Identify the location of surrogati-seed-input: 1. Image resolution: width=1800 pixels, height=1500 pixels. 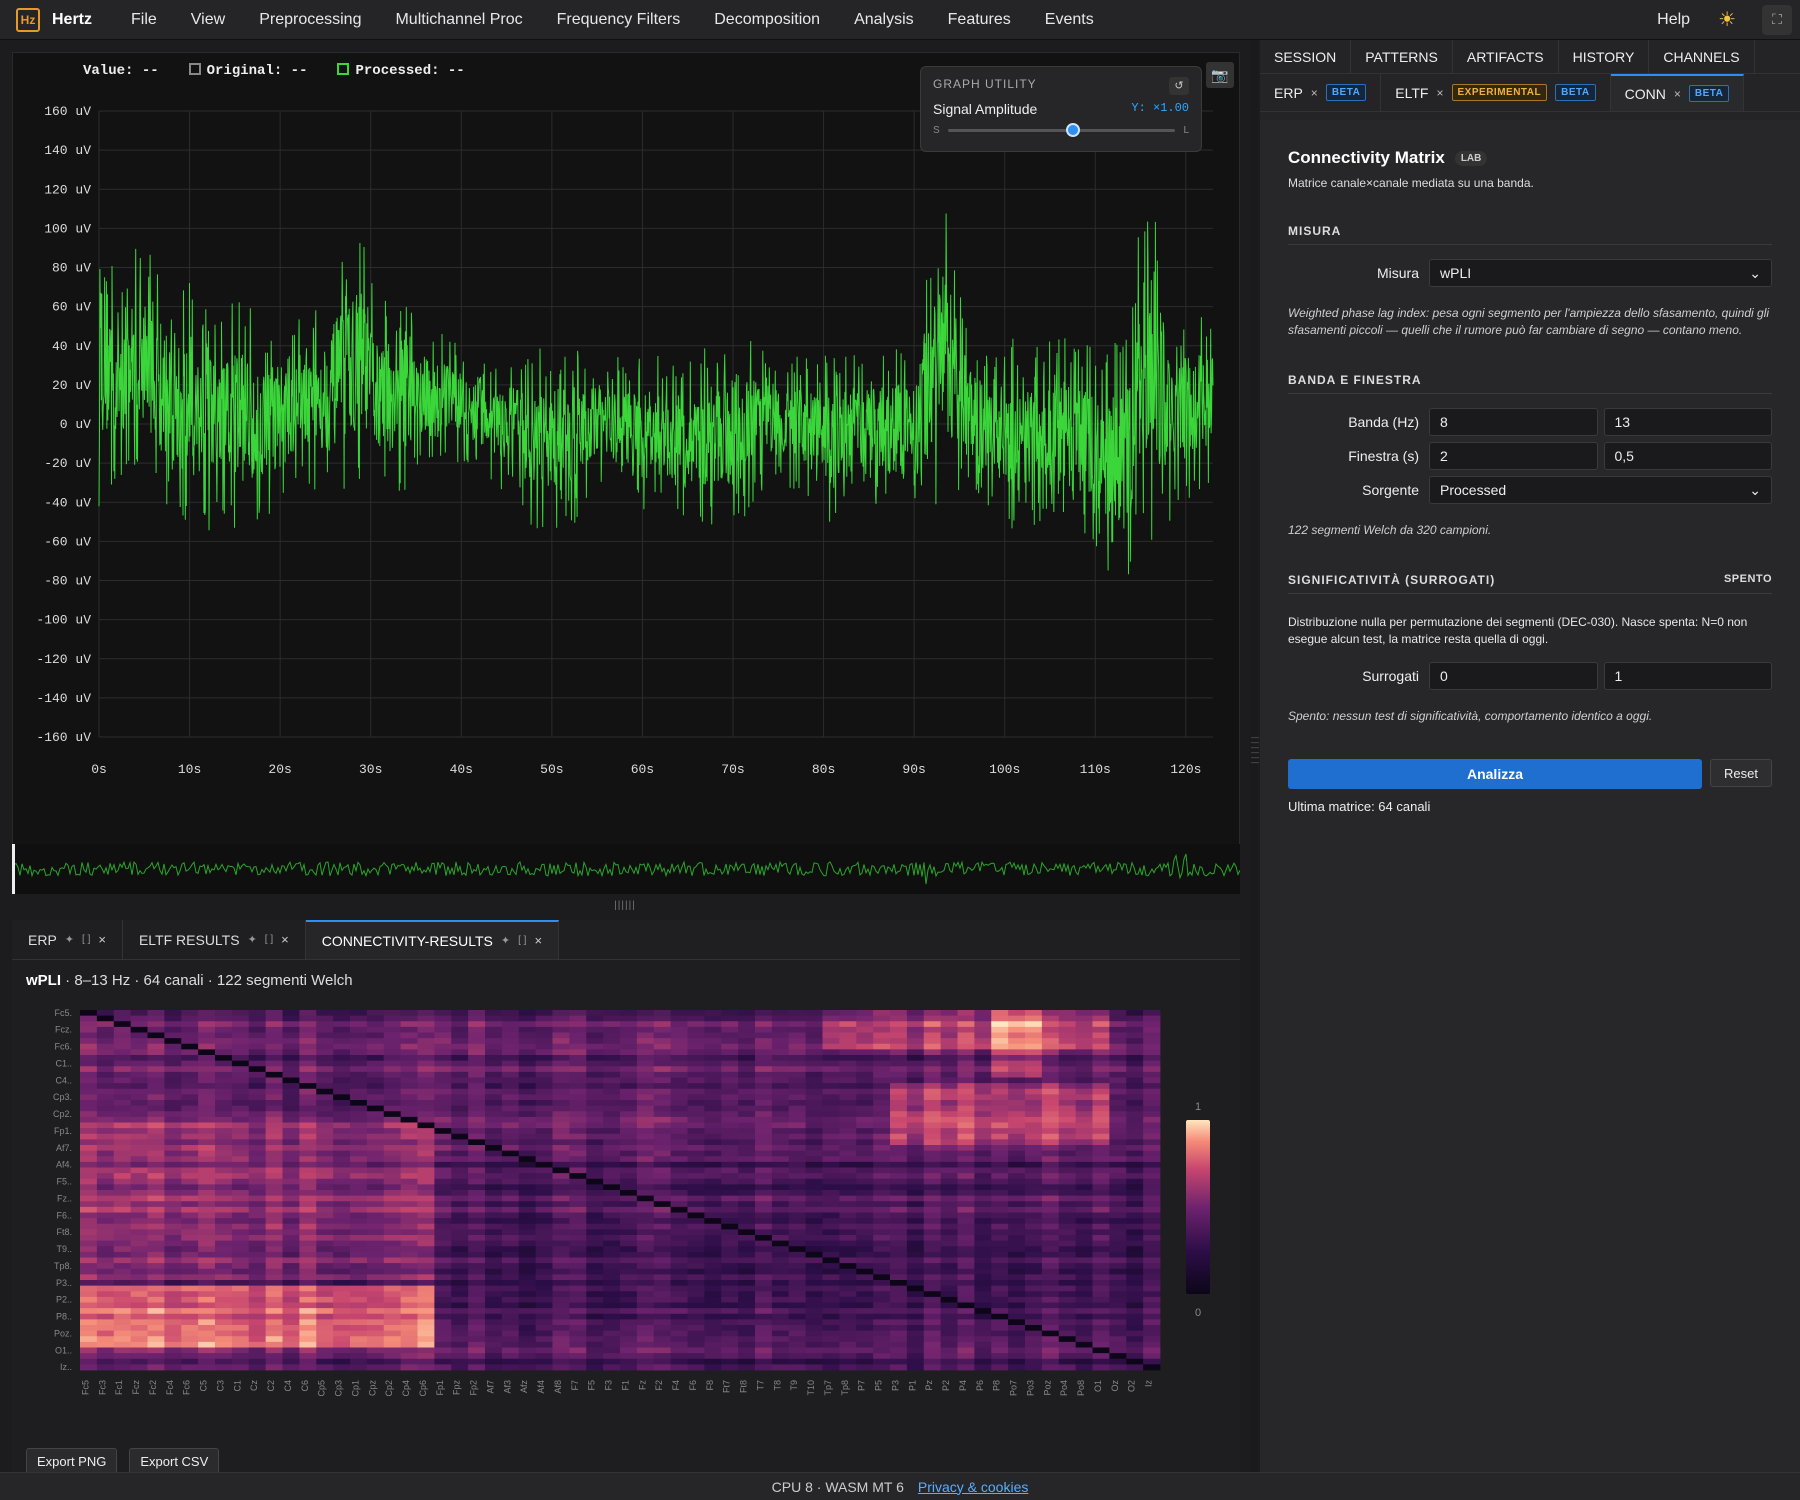
(1687, 676).